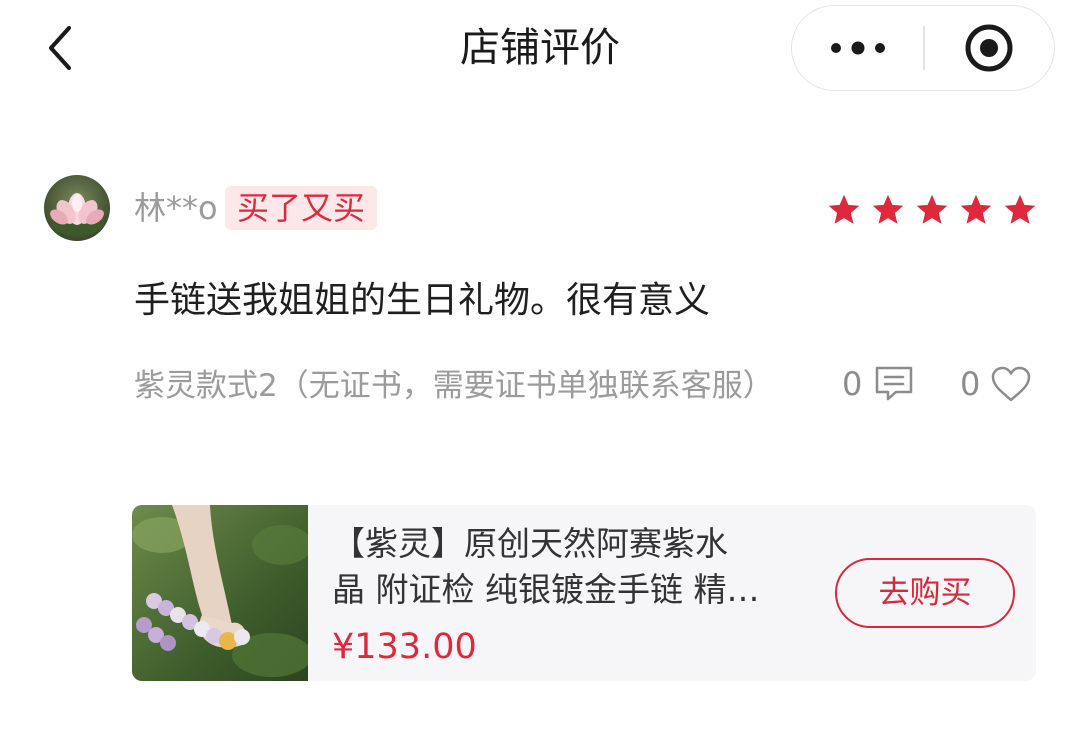  Describe the element at coordinates (404, 647) in the screenshot. I see `product-price: ¥133.00` at that location.